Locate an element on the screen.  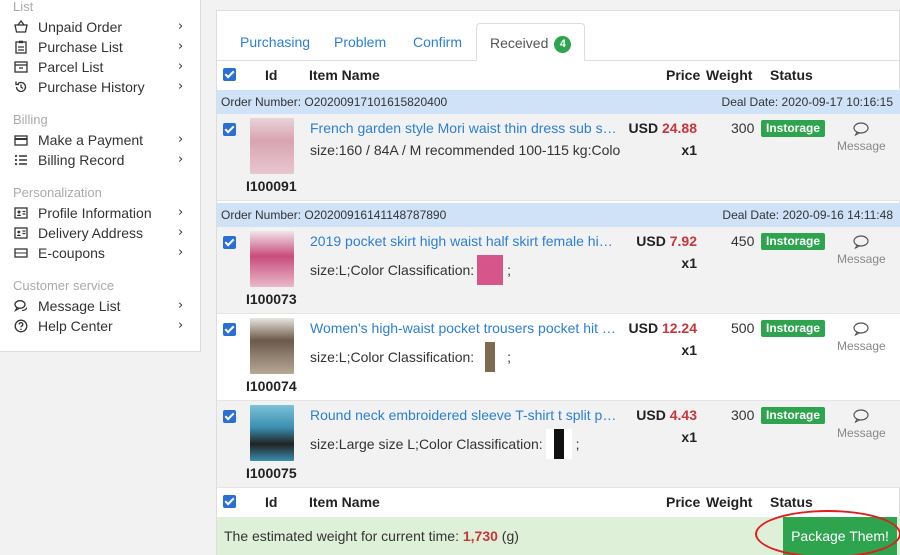
price: USD 7.92 is located at coordinates (666, 241).